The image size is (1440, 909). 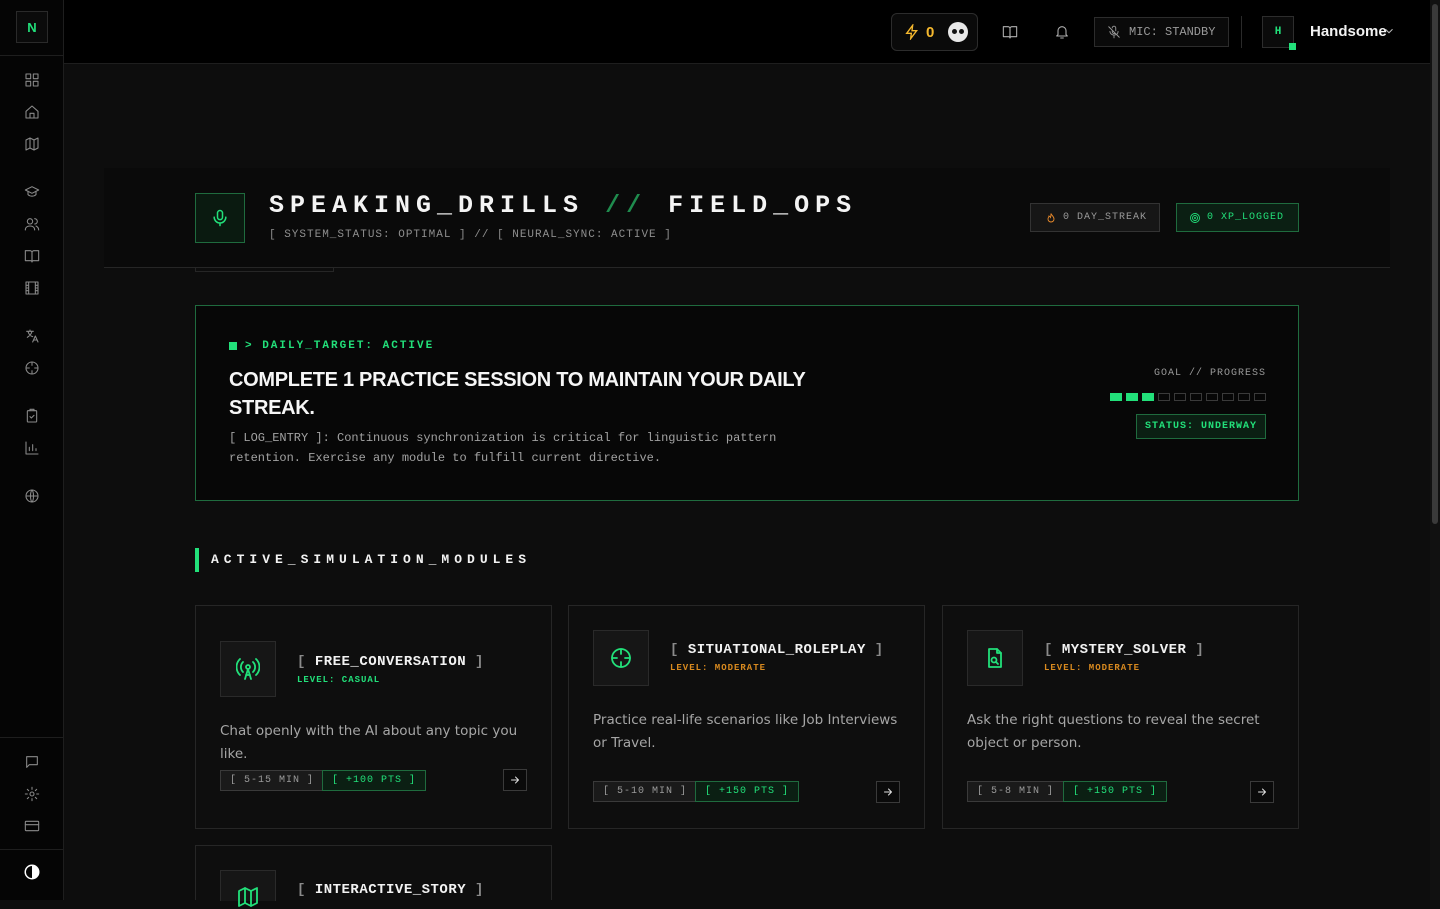 I want to click on chat-icon, so click(x=32, y=762).